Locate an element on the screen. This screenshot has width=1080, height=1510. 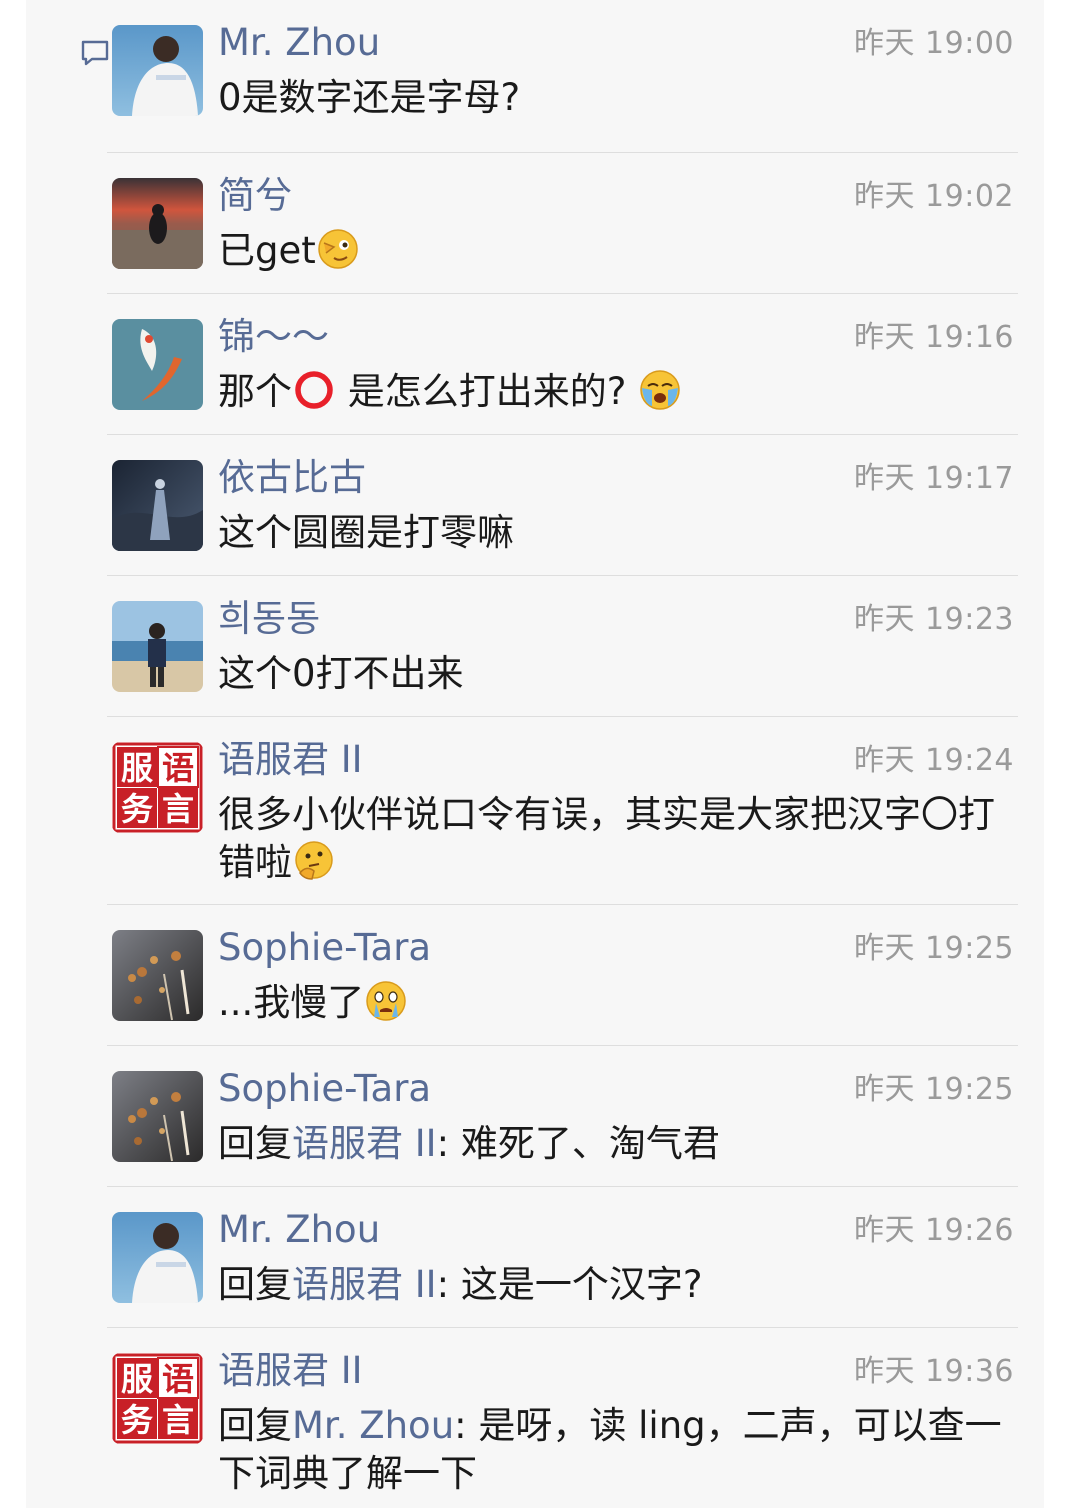
comment-text-segment: 这个圆圈是打零嘛 is located at coordinates (366, 532).